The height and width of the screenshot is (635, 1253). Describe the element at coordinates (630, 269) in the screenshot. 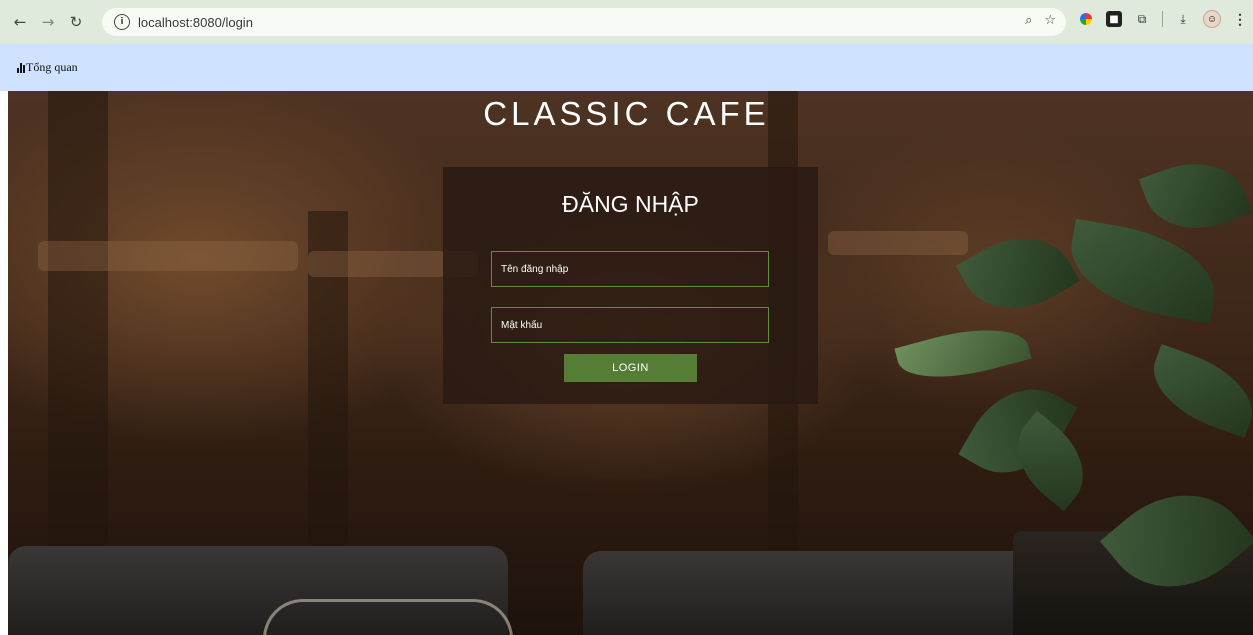

I see `username-input` at that location.